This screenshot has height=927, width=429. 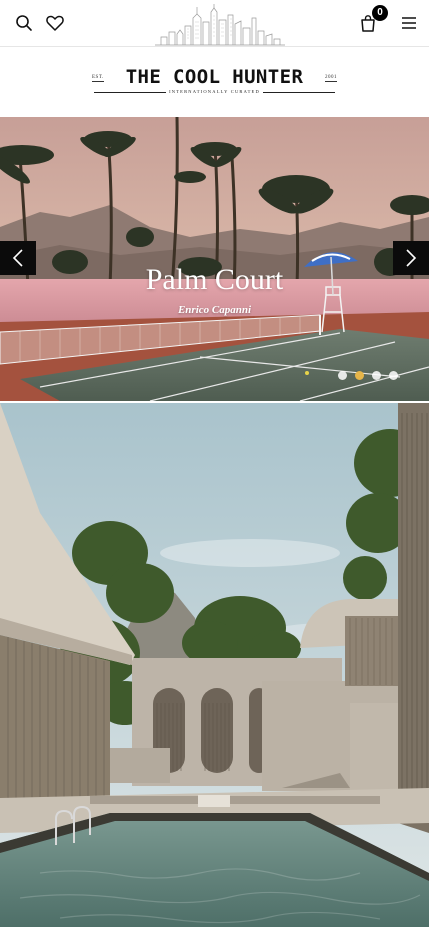 I want to click on city-skyline-icon, so click(x=220, y=25).